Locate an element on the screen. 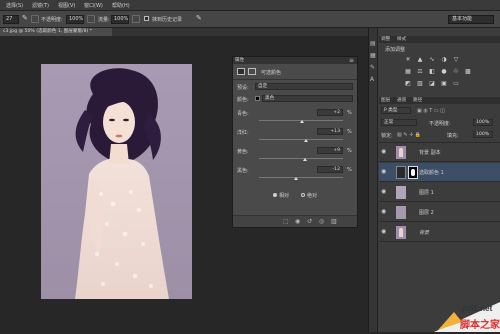 The height and width of the screenshot is (334, 500). yellow-slider-thumb is located at coordinates (304, 159).